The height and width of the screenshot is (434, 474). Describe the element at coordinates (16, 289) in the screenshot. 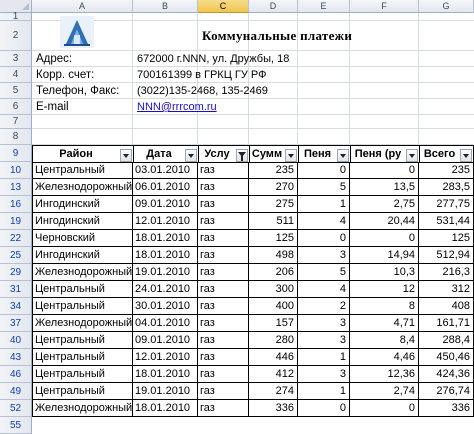

I see `row-header-31: 31` at that location.